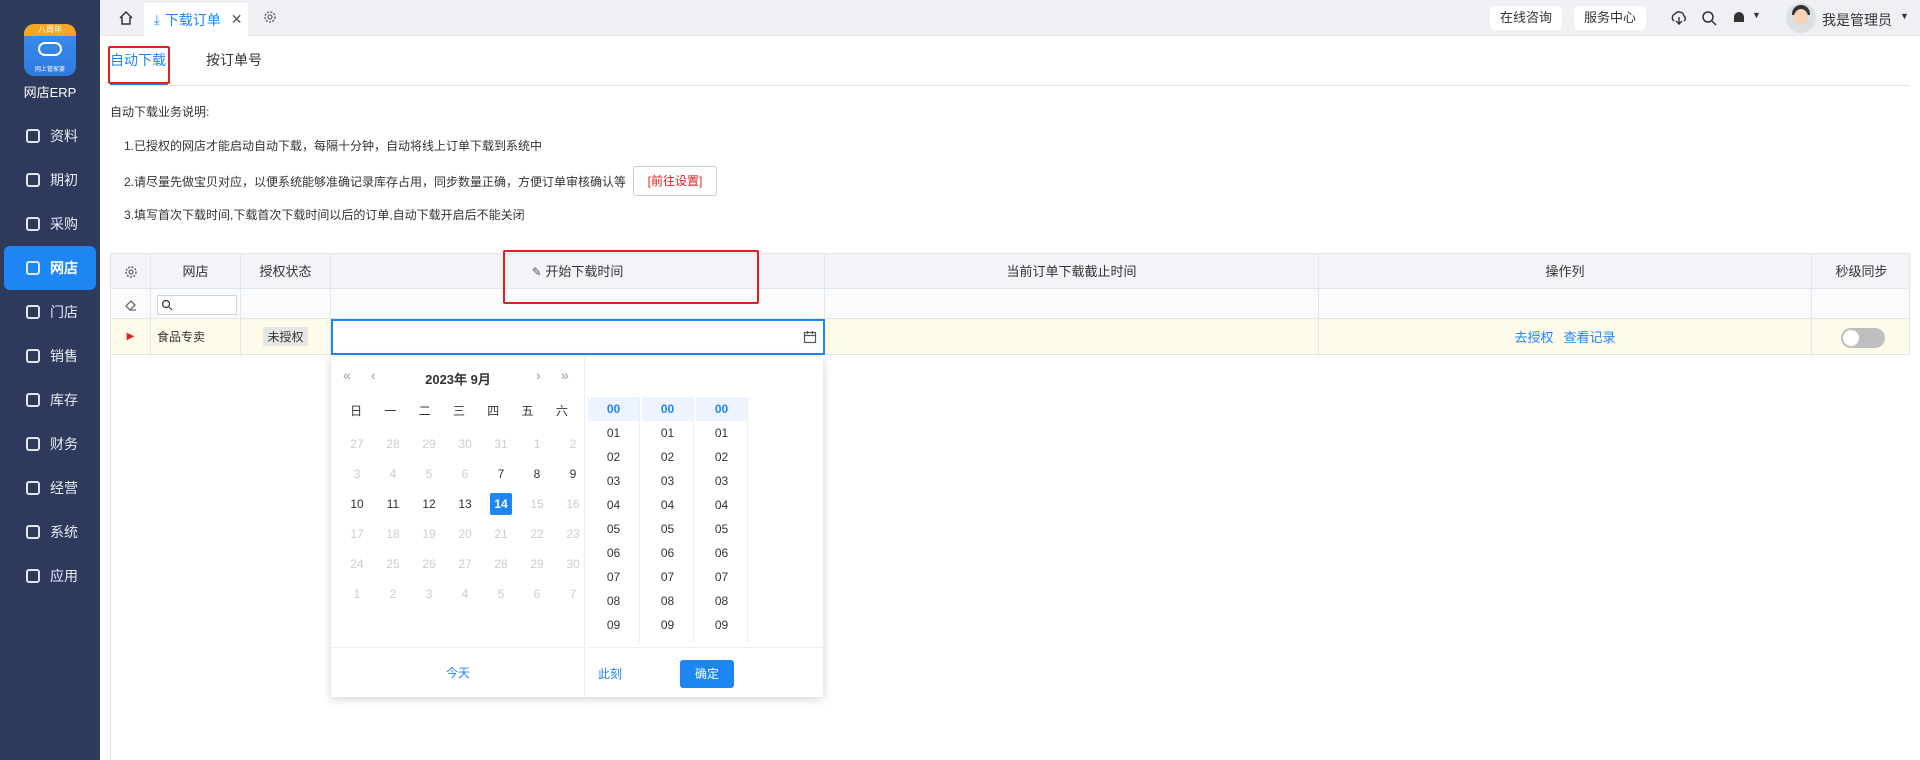  I want to click on hour-option: 03, so click(613, 481).